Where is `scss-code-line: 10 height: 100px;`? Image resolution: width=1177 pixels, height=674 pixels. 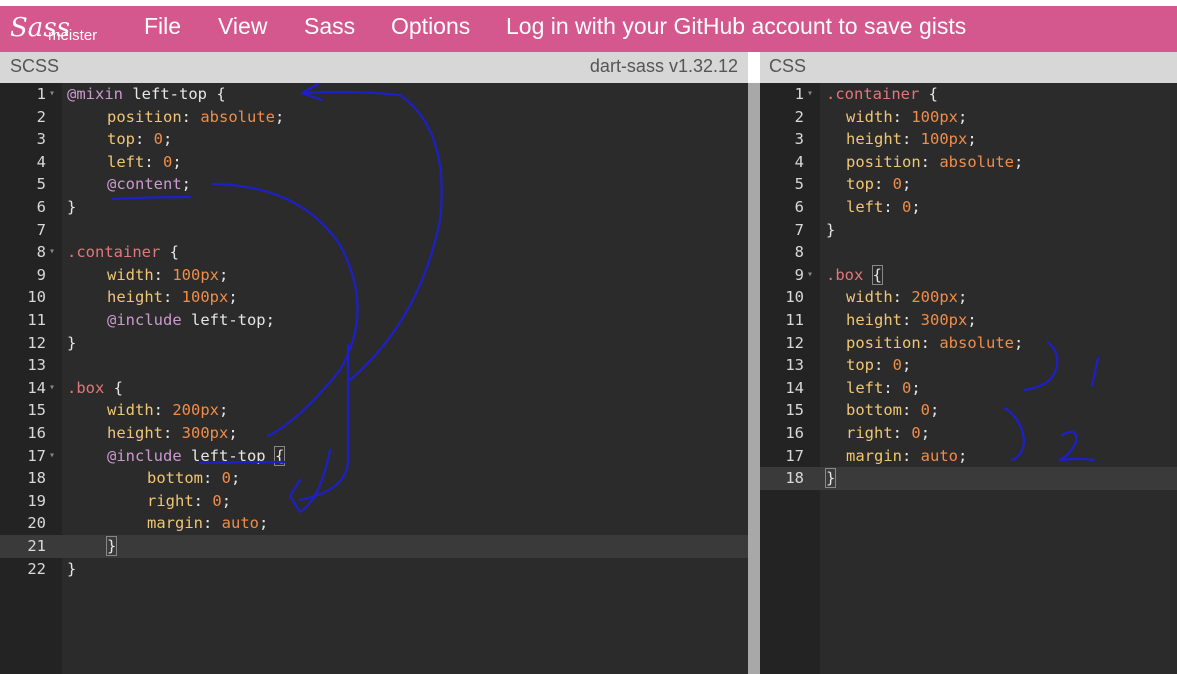
scss-code-line: 10 height: 100px; is located at coordinates (374, 297).